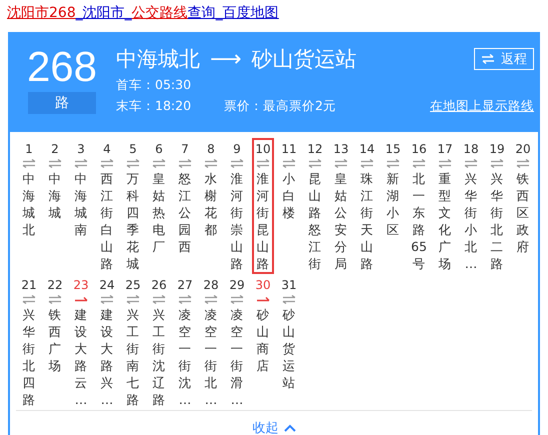 Image resolution: width=548 pixels, height=435 pixels. I want to click on station-number: 6, so click(159, 149).